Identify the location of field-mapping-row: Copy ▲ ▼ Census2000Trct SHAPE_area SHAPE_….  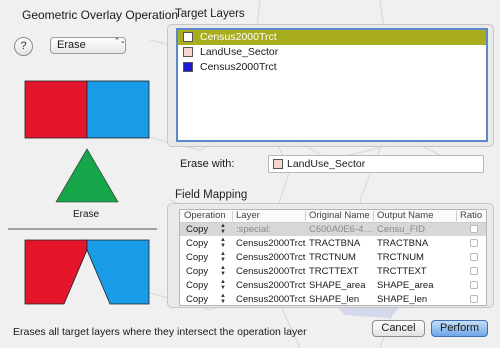
(333, 285).